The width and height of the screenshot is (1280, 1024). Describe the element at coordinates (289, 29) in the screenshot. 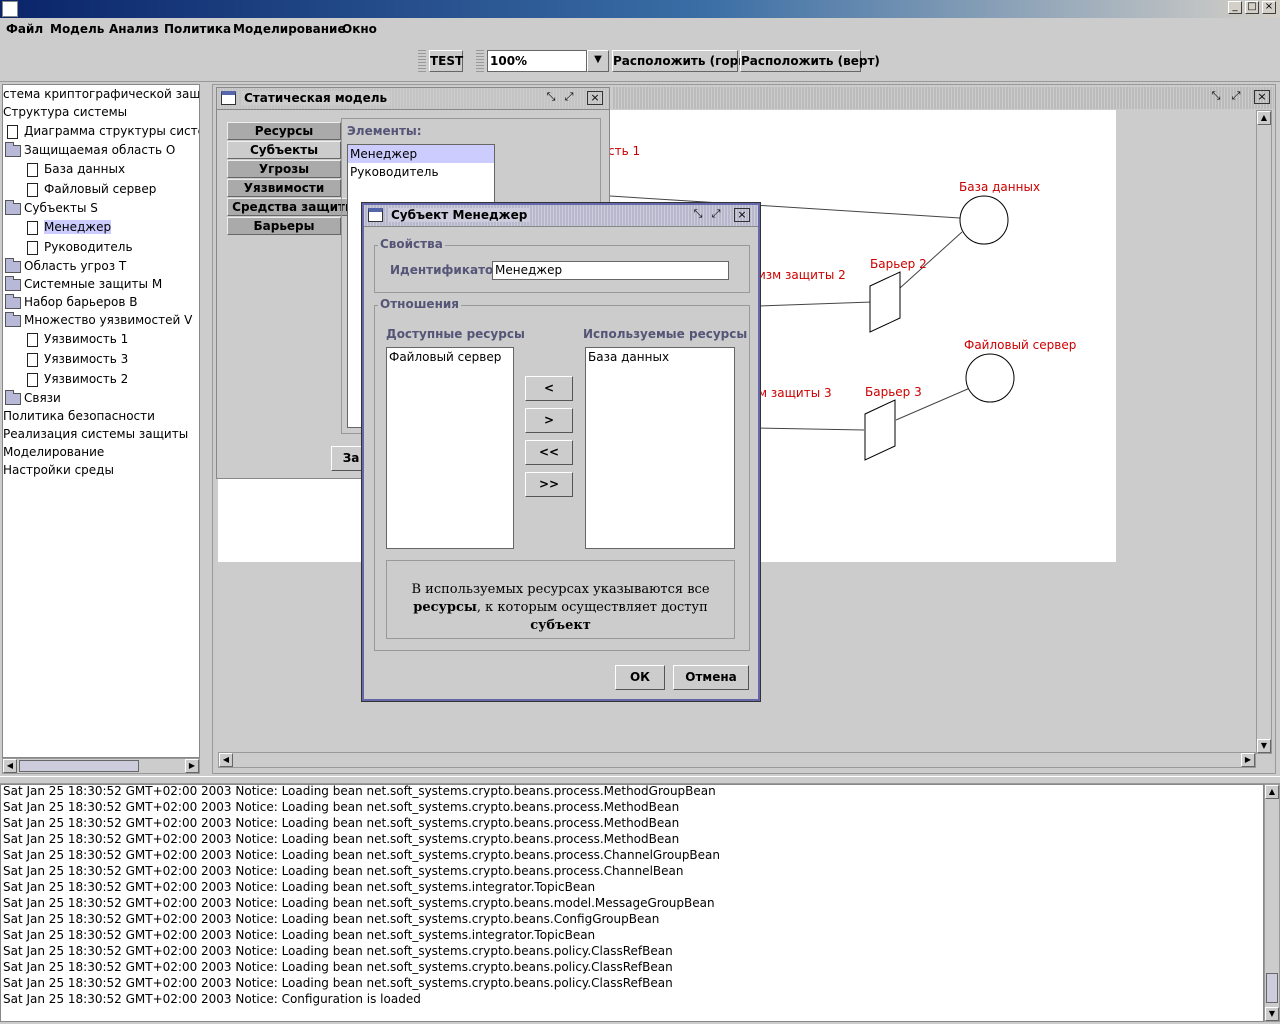

I see `menu-modeling: Моделирование` at that location.